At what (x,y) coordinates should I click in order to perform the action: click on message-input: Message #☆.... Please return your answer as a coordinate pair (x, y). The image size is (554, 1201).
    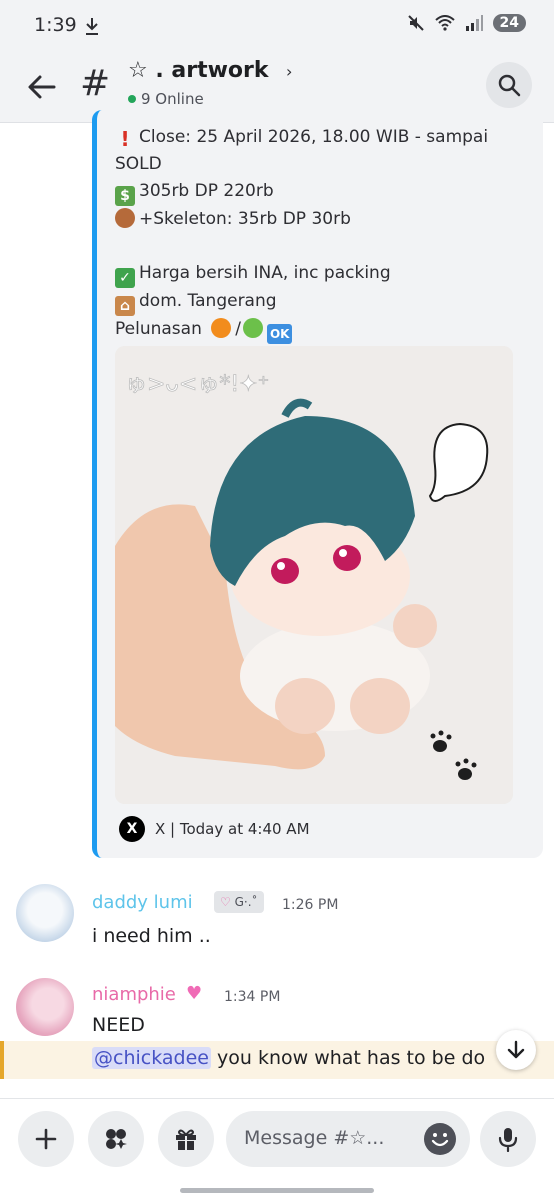
    Looking at the image, I should click on (348, 1139).